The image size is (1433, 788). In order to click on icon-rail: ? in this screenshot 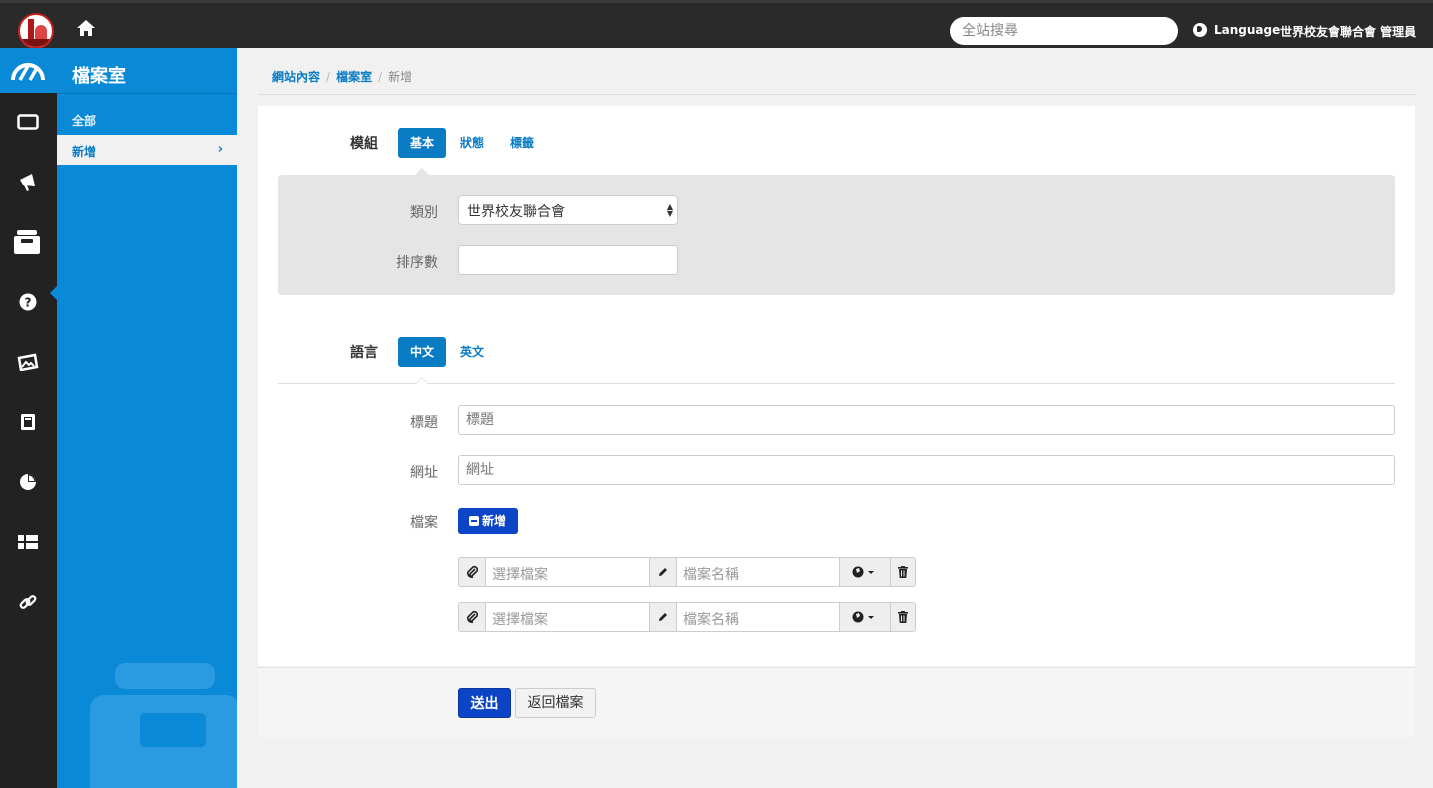, I will do `click(28, 418)`.